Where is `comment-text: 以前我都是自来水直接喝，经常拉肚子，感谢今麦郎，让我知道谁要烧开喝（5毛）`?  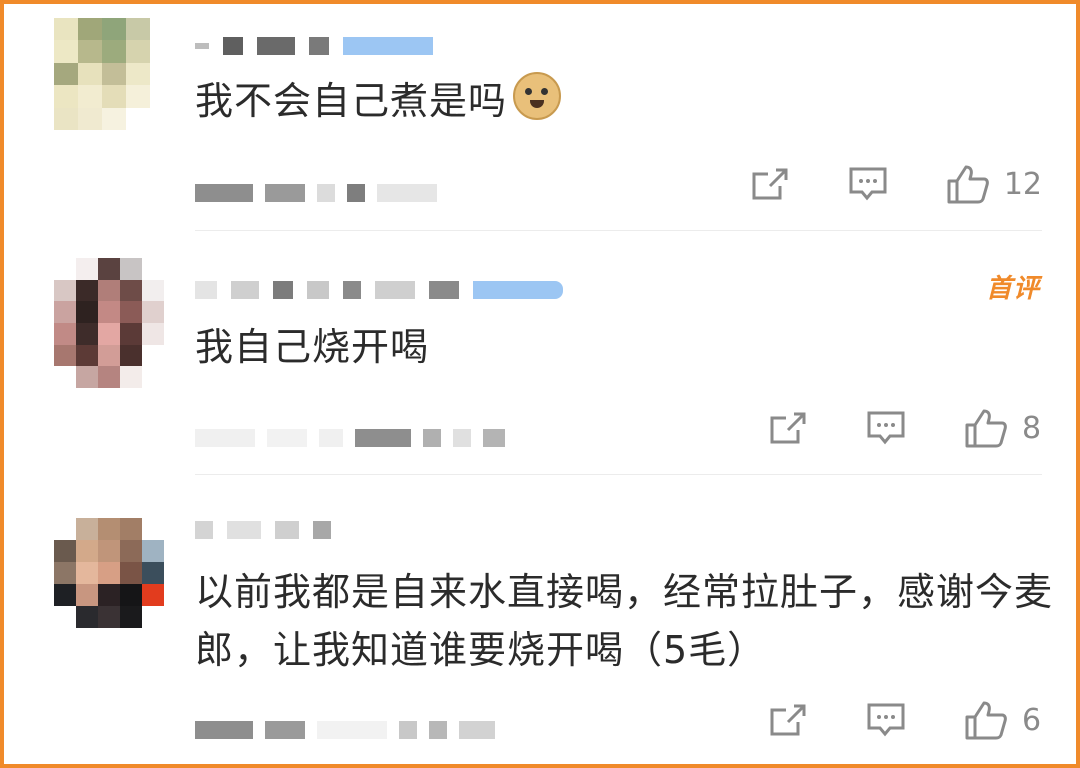 comment-text: 以前我都是自来水直接喝，经常拉肚子，感谢今麦郎，让我知道谁要烧开喝（5毛） is located at coordinates (624, 621).